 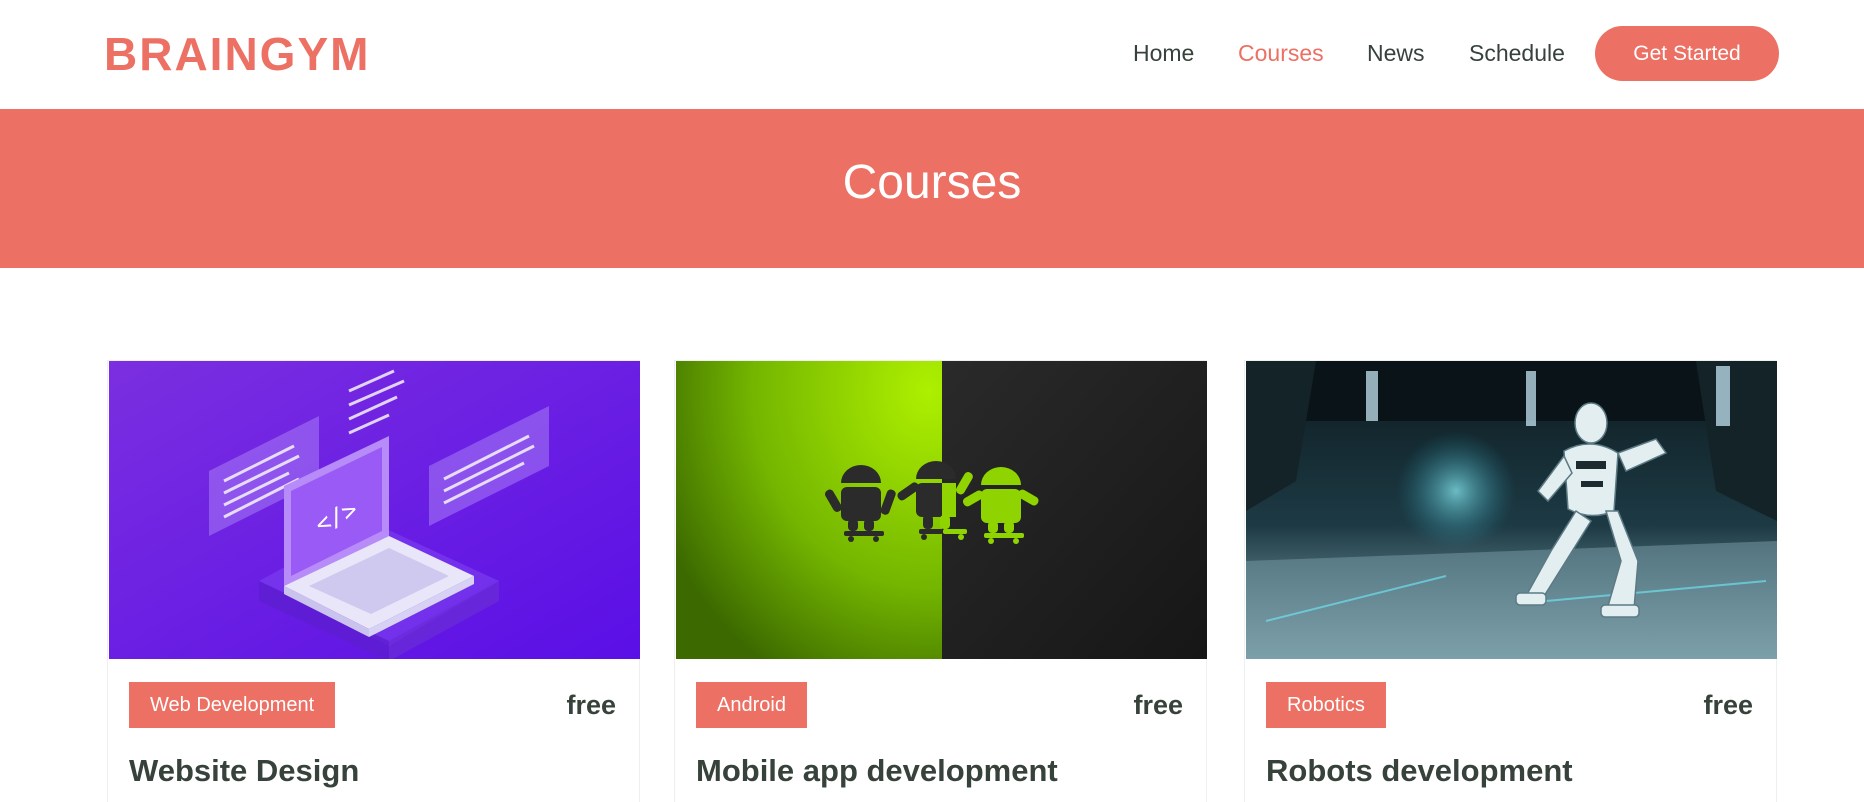 I want to click on main-nav: Home Courses News Schedule, so click(x=932, y=53).